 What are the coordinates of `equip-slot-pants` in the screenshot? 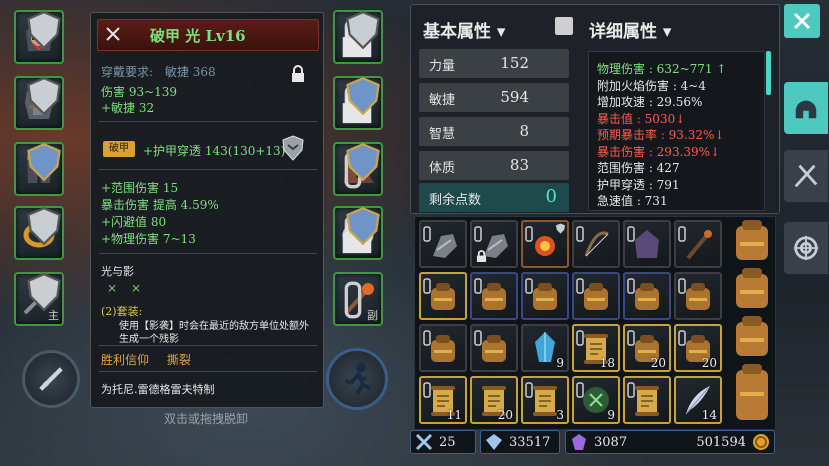 It's located at (39, 169).